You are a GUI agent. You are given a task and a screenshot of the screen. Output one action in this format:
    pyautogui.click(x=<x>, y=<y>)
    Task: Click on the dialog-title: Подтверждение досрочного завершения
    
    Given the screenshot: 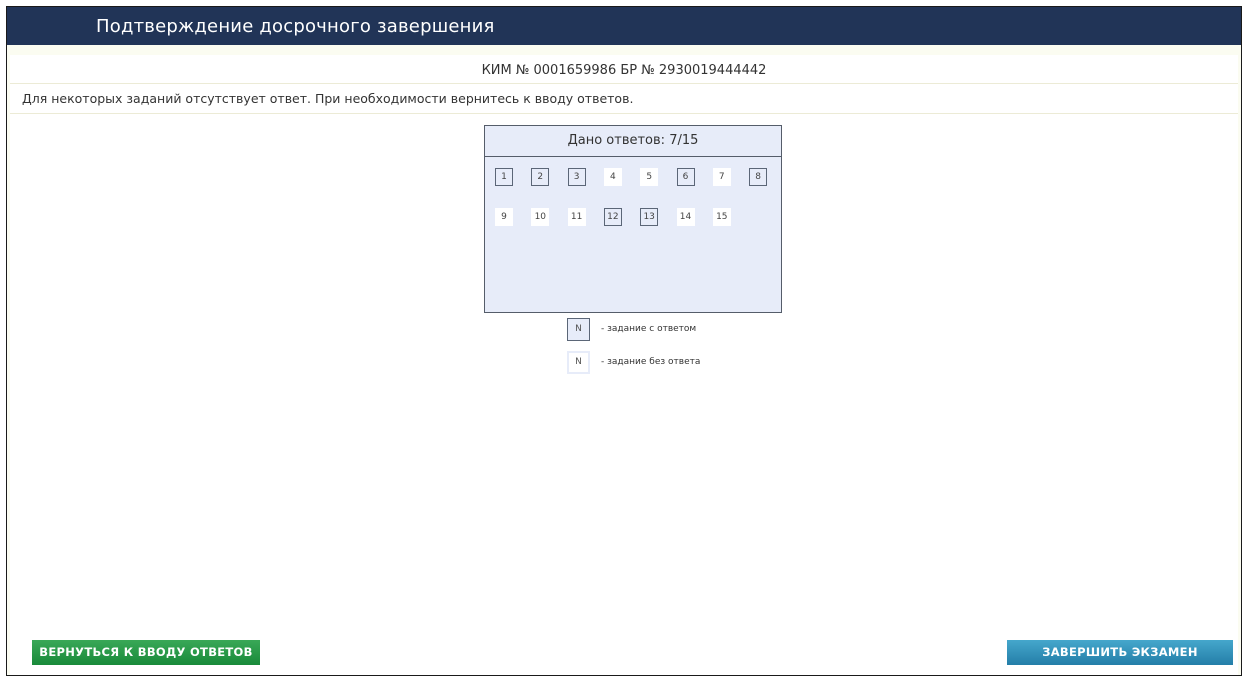 What is the action you would take?
    pyautogui.click(x=295, y=26)
    